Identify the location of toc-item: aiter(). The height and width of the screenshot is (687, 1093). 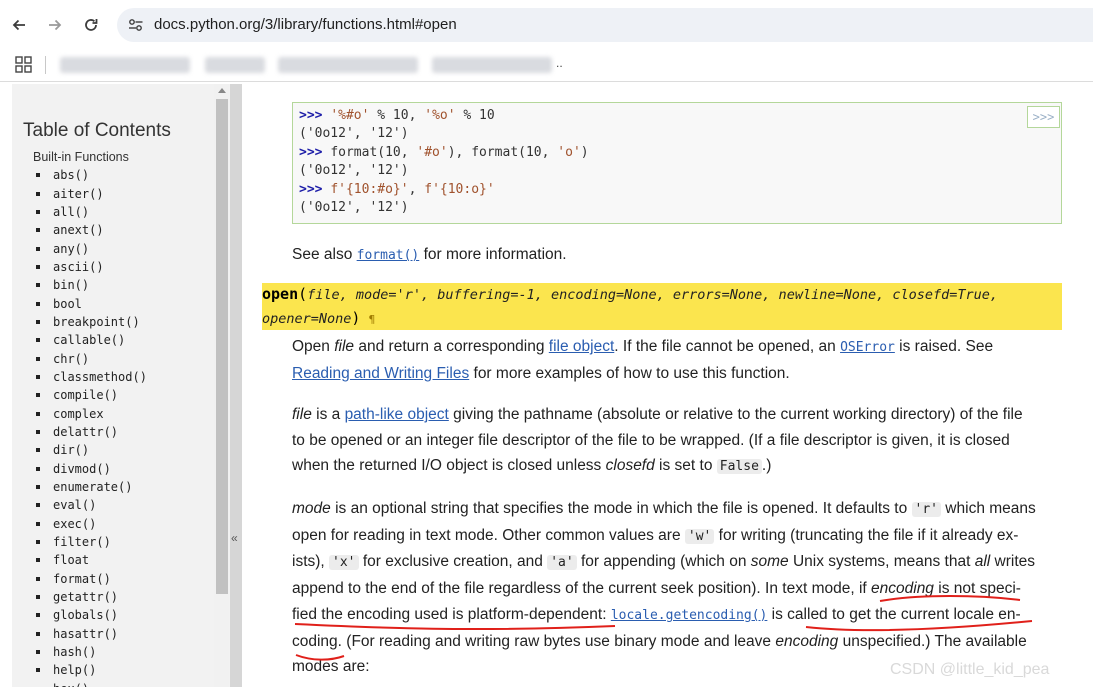
(91, 193).